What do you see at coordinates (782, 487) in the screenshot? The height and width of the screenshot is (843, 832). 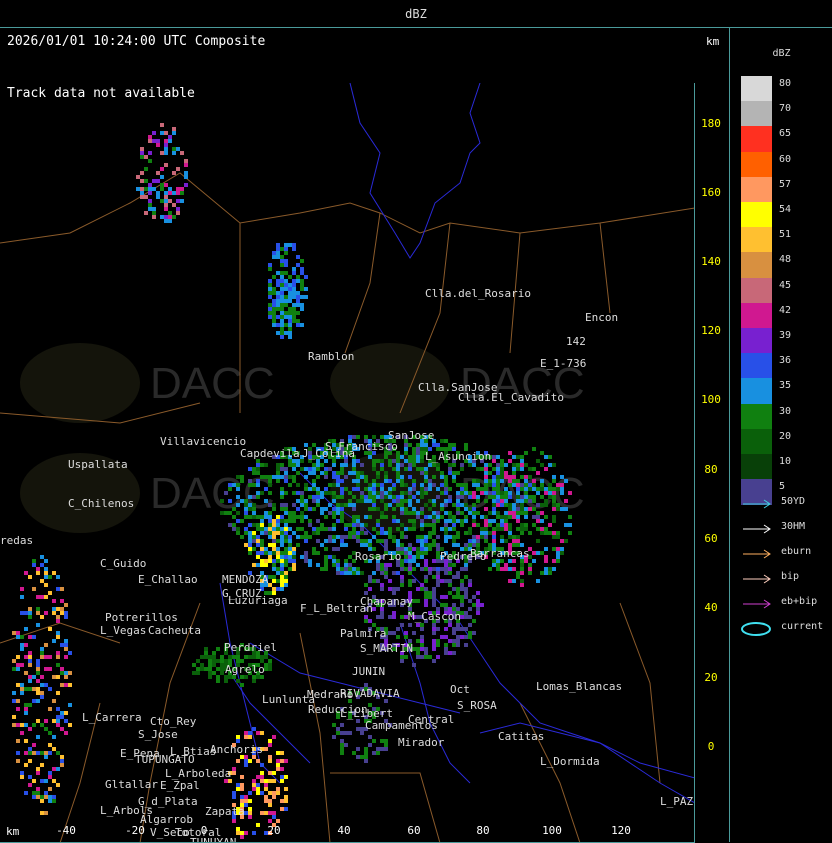 I see `legend-swatch-label: 5` at bounding box center [782, 487].